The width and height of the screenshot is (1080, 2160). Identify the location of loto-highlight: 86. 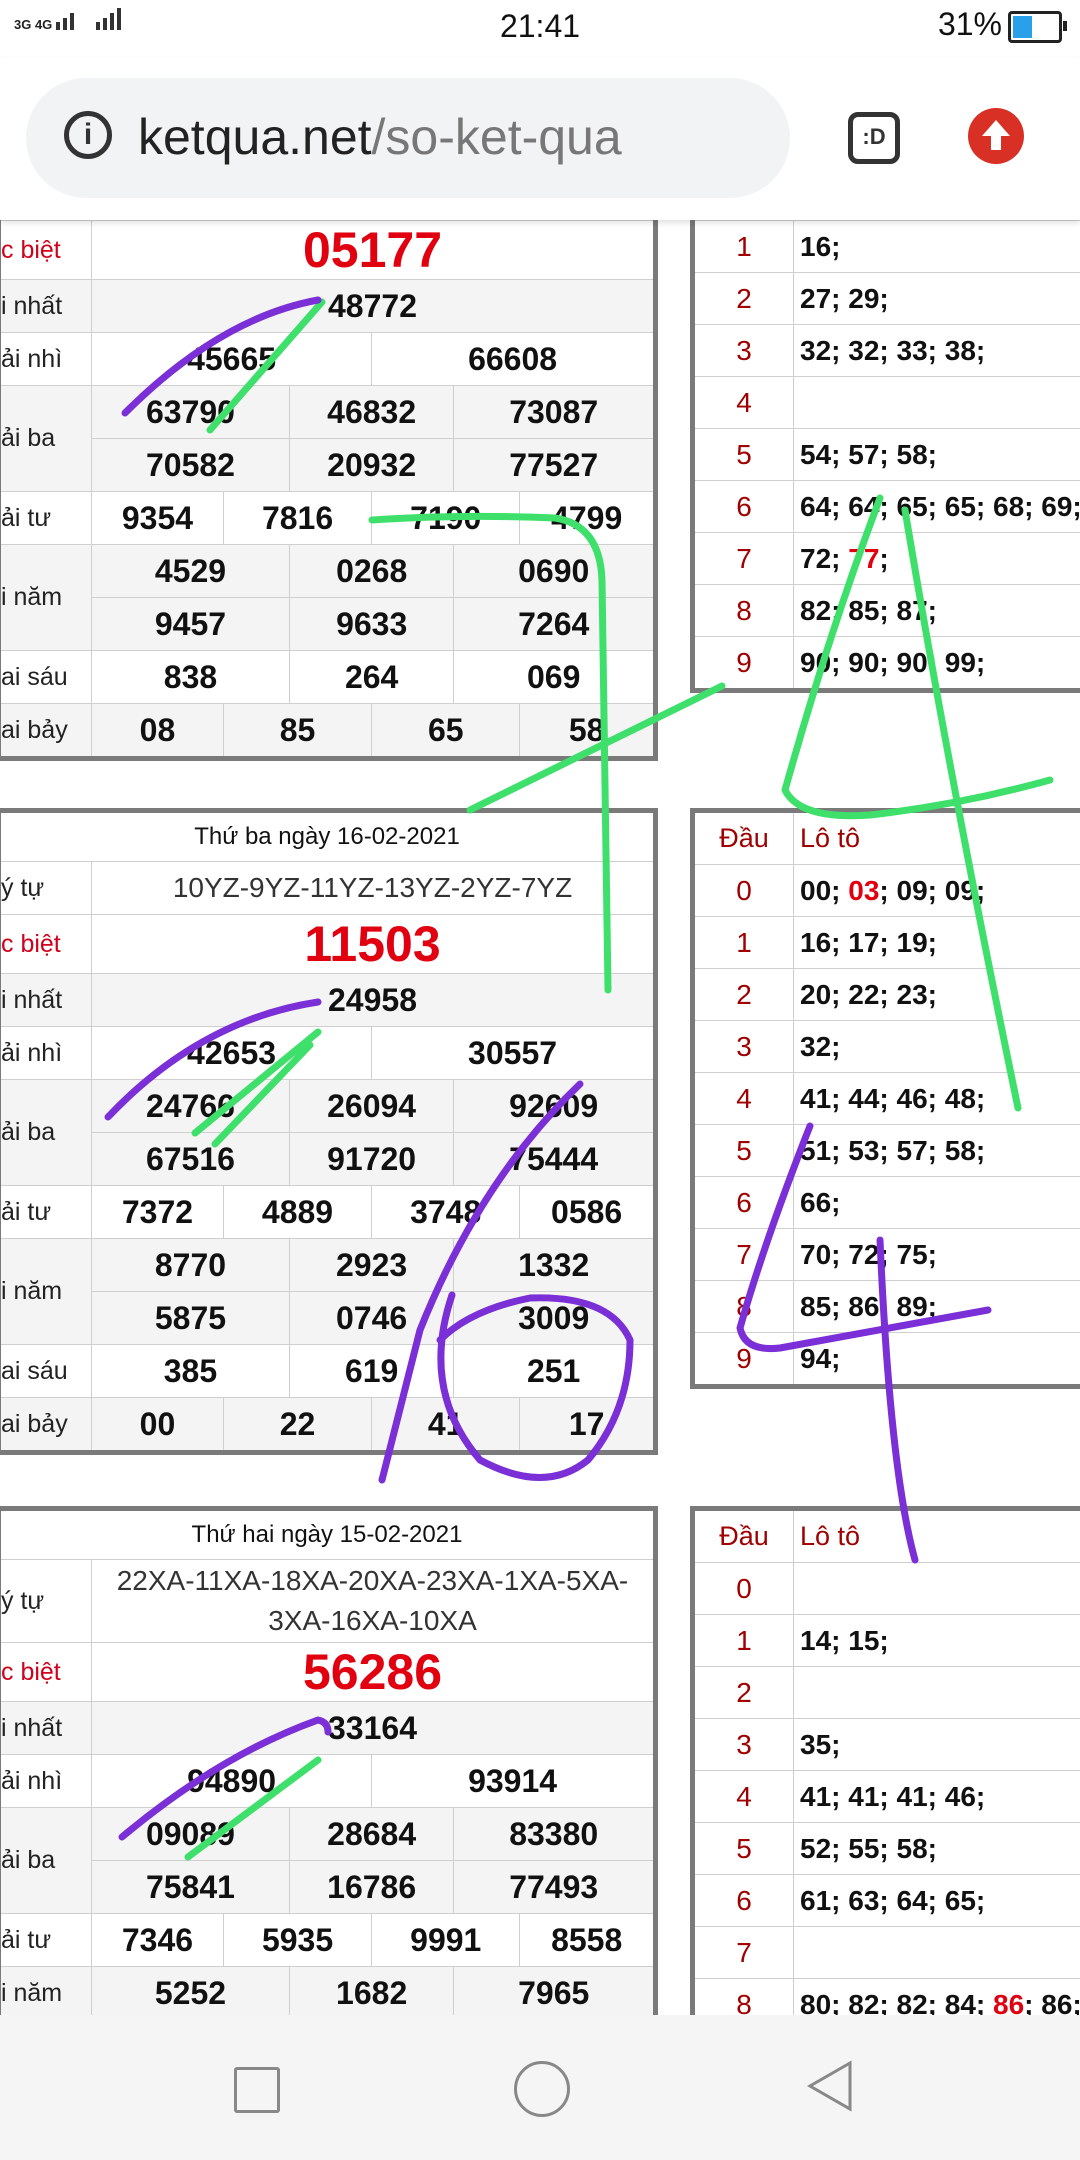
(1009, 2002).